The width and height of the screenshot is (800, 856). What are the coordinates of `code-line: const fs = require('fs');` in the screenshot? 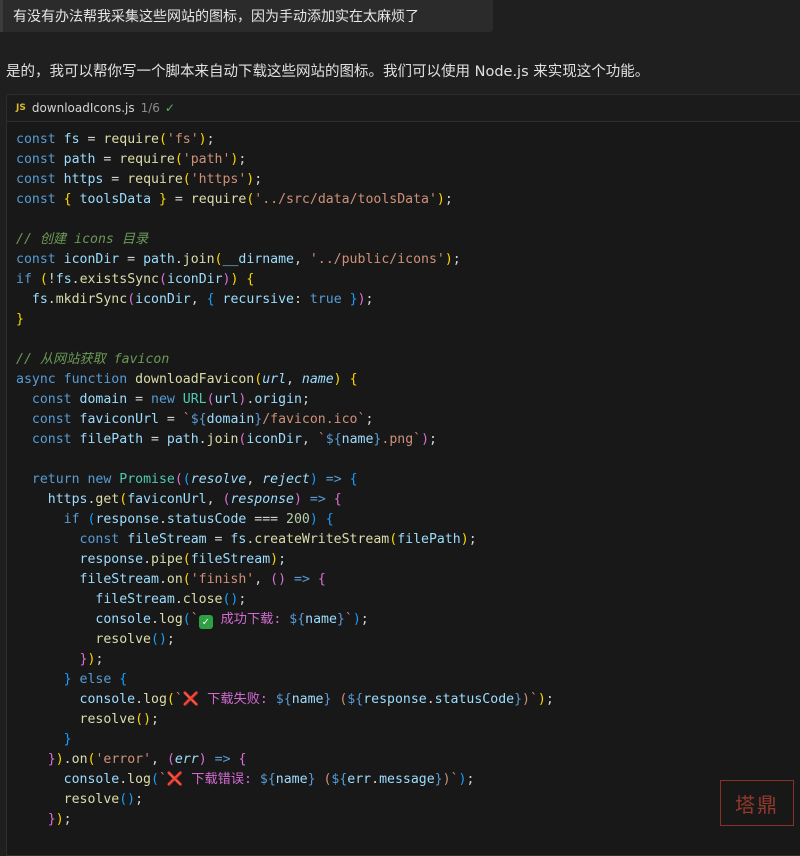 It's located at (408, 140).